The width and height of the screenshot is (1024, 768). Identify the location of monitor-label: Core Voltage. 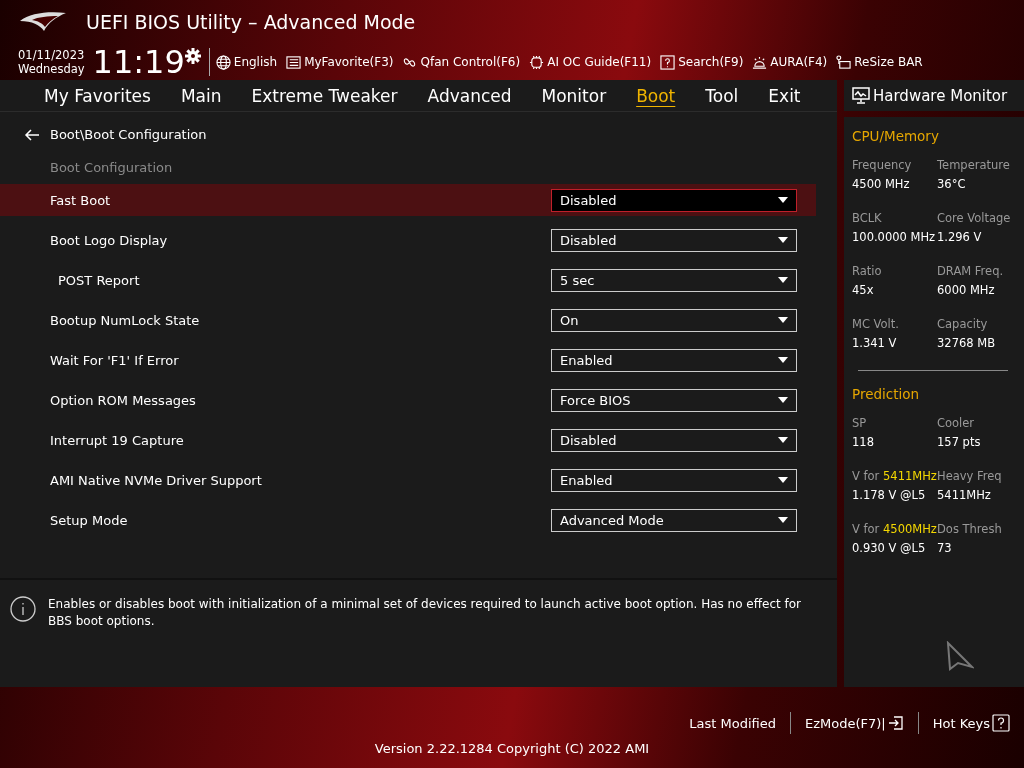
(974, 218).